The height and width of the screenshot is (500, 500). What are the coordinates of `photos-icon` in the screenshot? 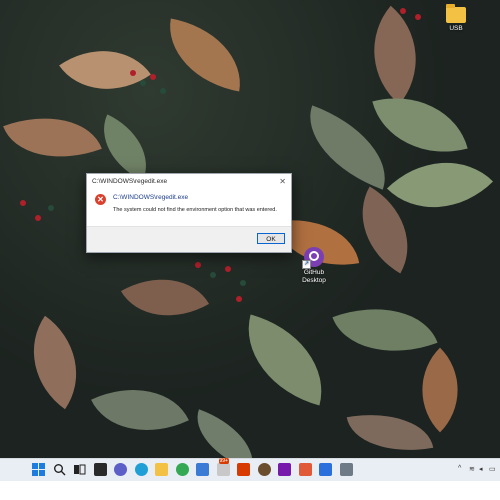 It's located at (325, 469).